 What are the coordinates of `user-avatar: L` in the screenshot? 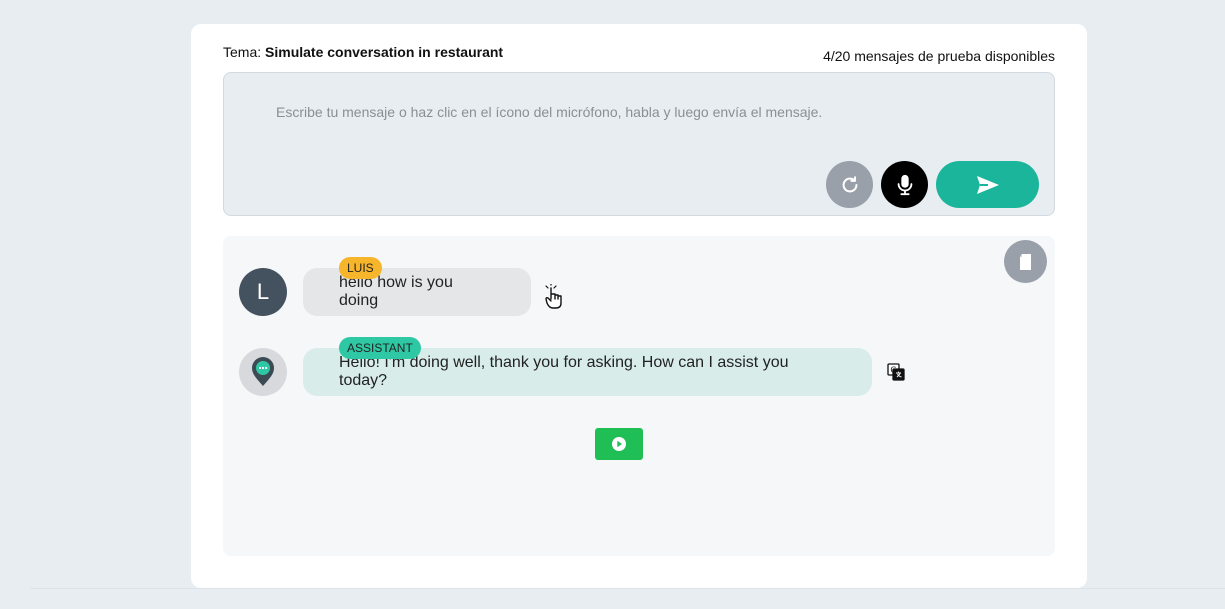 It's located at (263, 292).